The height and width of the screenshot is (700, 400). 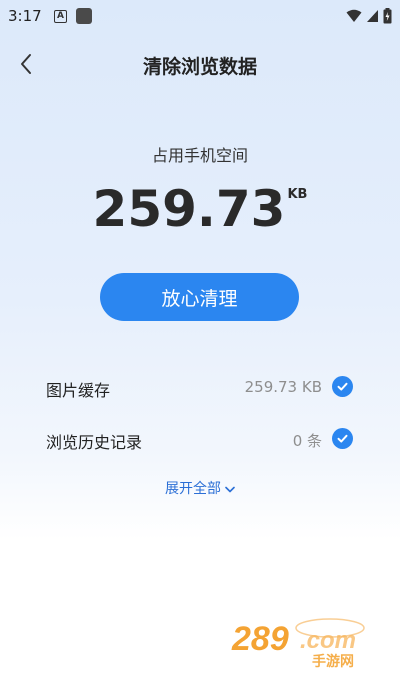 I want to click on browsing-history-checkbox, so click(x=342, y=438).